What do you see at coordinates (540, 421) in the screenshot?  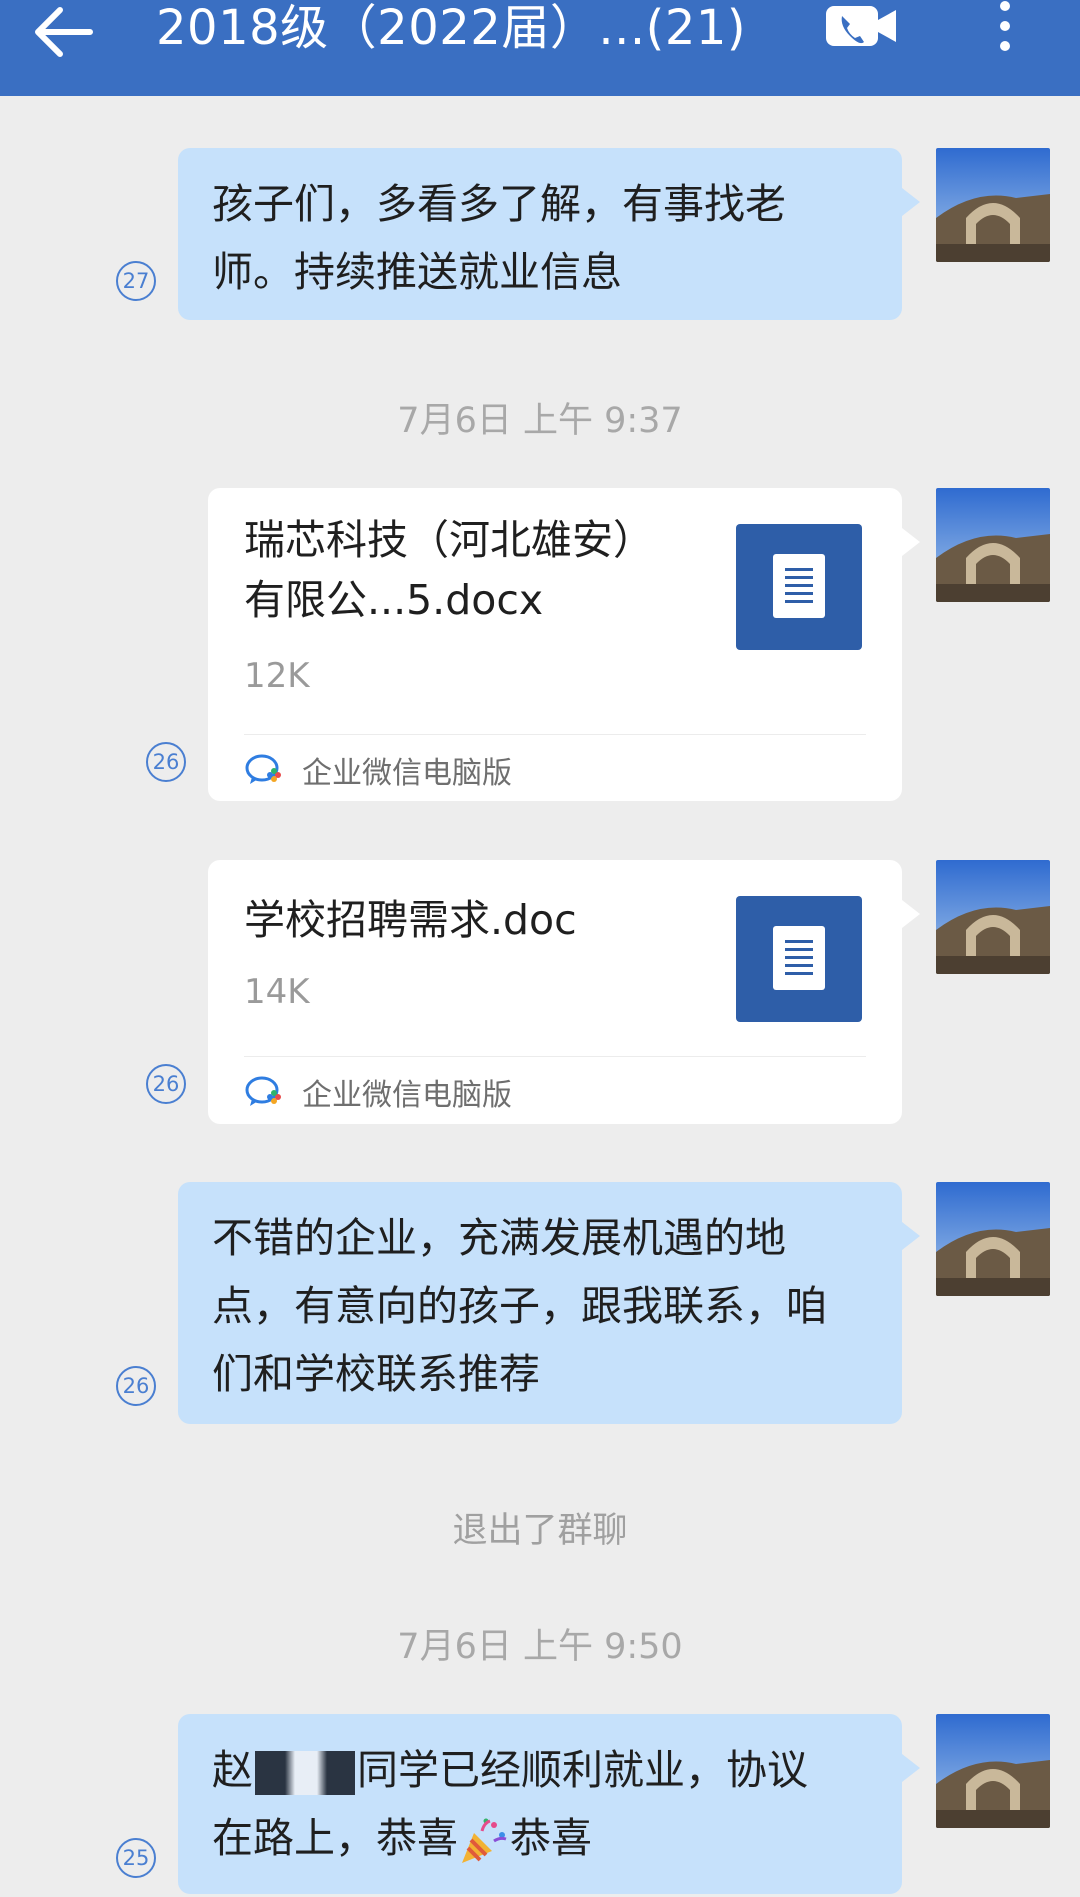 I see `timestamp: 7月6日 上午 9:37` at bounding box center [540, 421].